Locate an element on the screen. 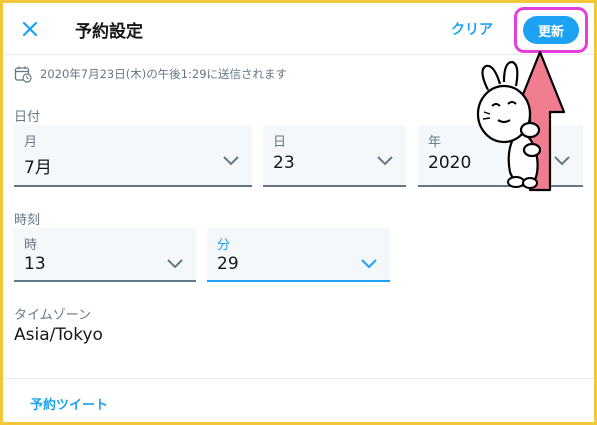  timezone-label: タイムゾーン is located at coordinates (53, 315).